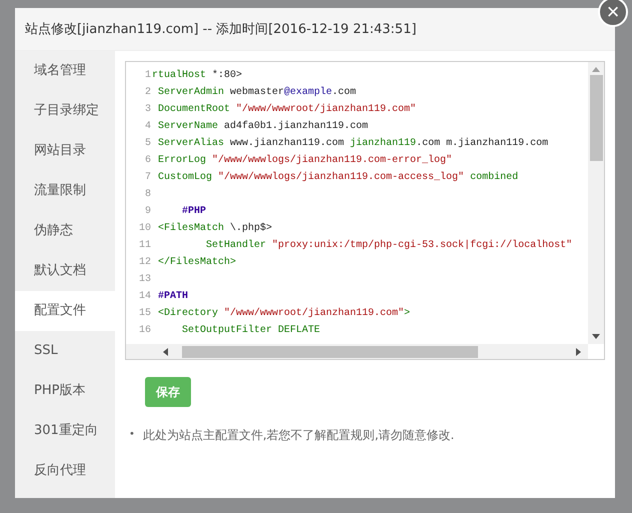  Describe the element at coordinates (145, 246) in the screenshot. I see `line-number: 11` at that location.